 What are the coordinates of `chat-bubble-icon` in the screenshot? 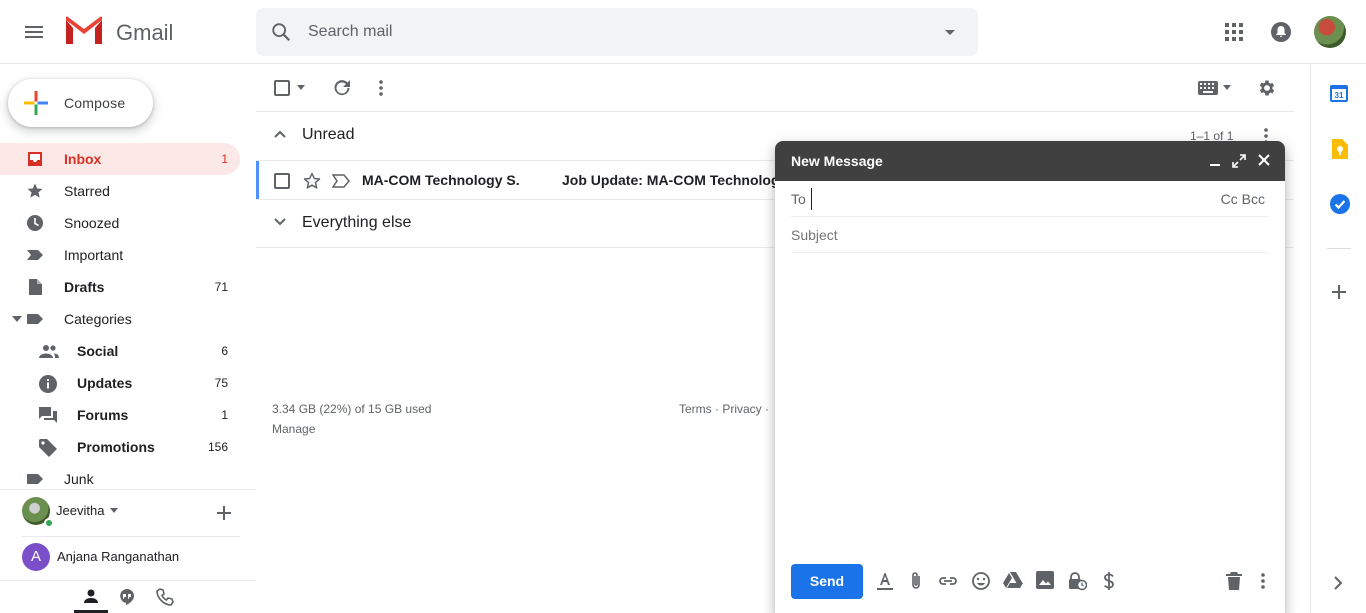 It's located at (127, 597).